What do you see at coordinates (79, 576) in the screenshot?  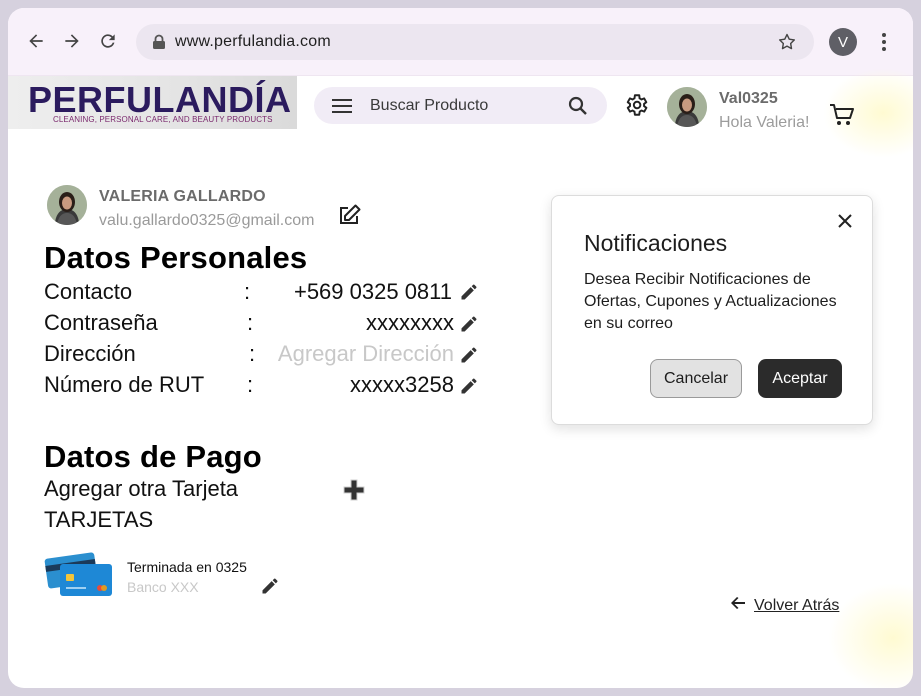 I see `credit-card-icon` at bounding box center [79, 576].